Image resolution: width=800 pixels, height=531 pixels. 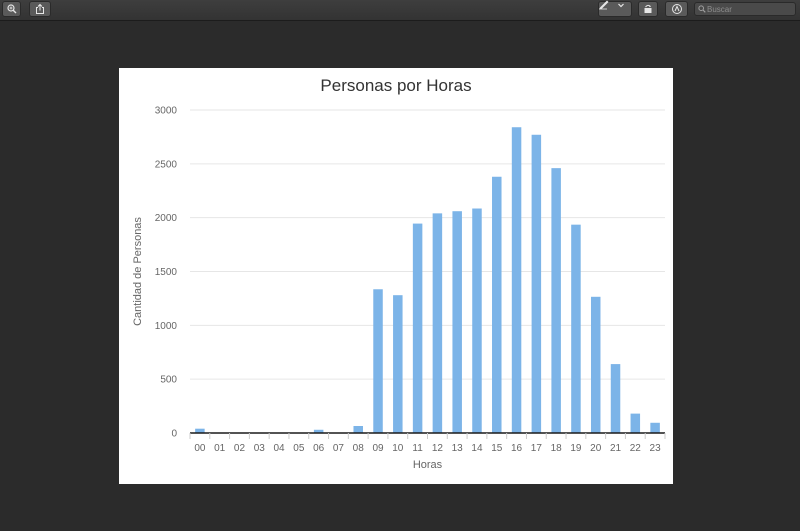 I want to click on search-input, so click(x=750, y=9).